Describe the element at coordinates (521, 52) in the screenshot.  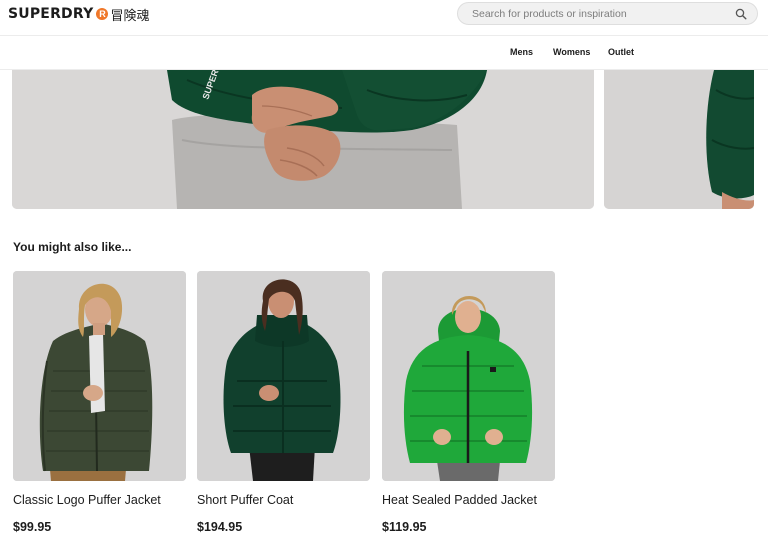
I see `nav-item-mens: Mens` at that location.